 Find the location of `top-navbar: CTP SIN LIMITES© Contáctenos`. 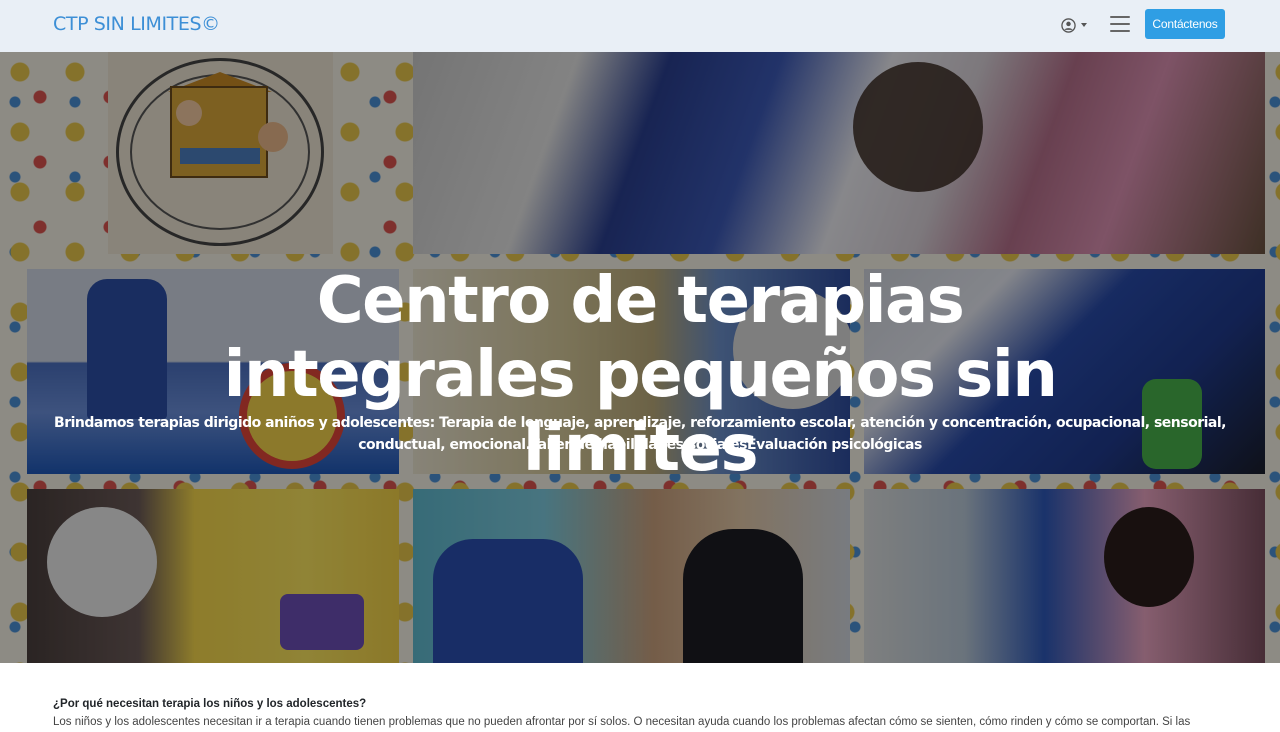

top-navbar: CTP SIN LIMITES© Contáctenos is located at coordinates (640, 26).